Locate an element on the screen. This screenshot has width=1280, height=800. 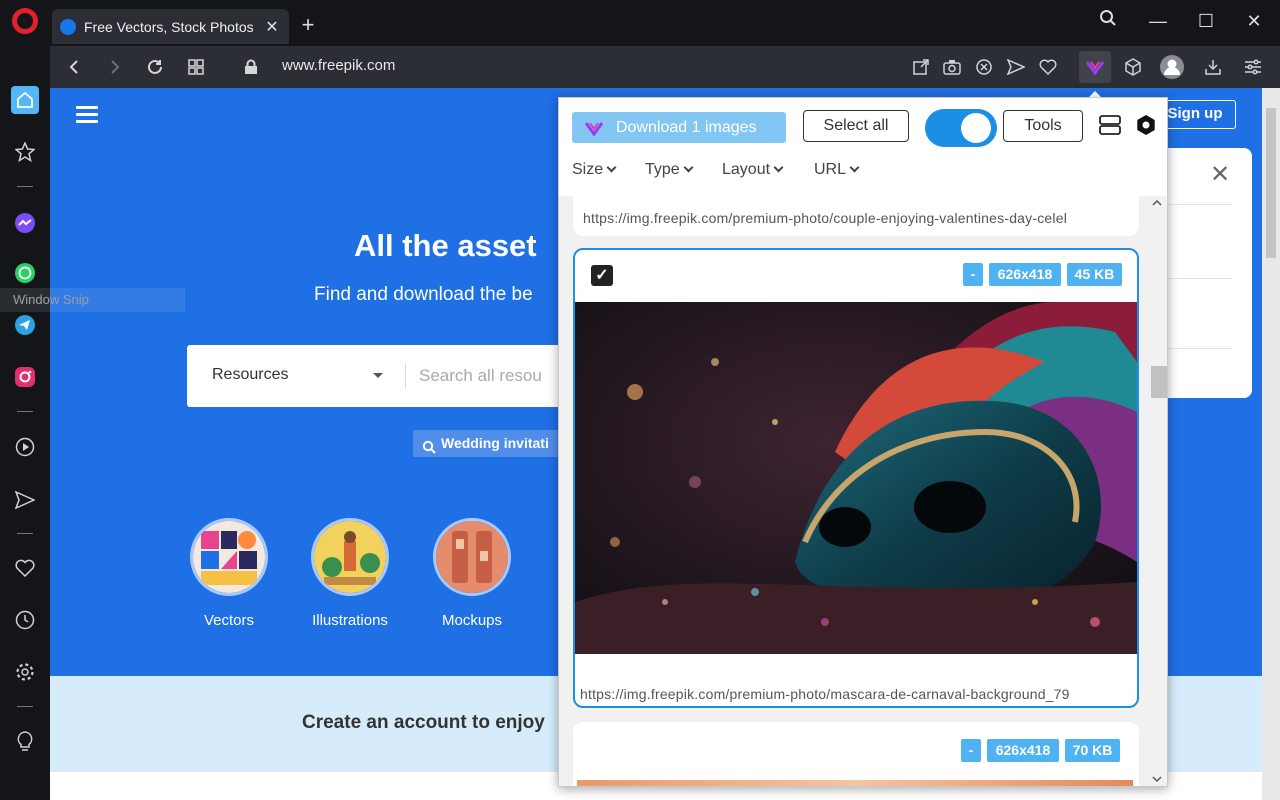
category-illustrations: Illustrations is located at coordinates (350, 573).